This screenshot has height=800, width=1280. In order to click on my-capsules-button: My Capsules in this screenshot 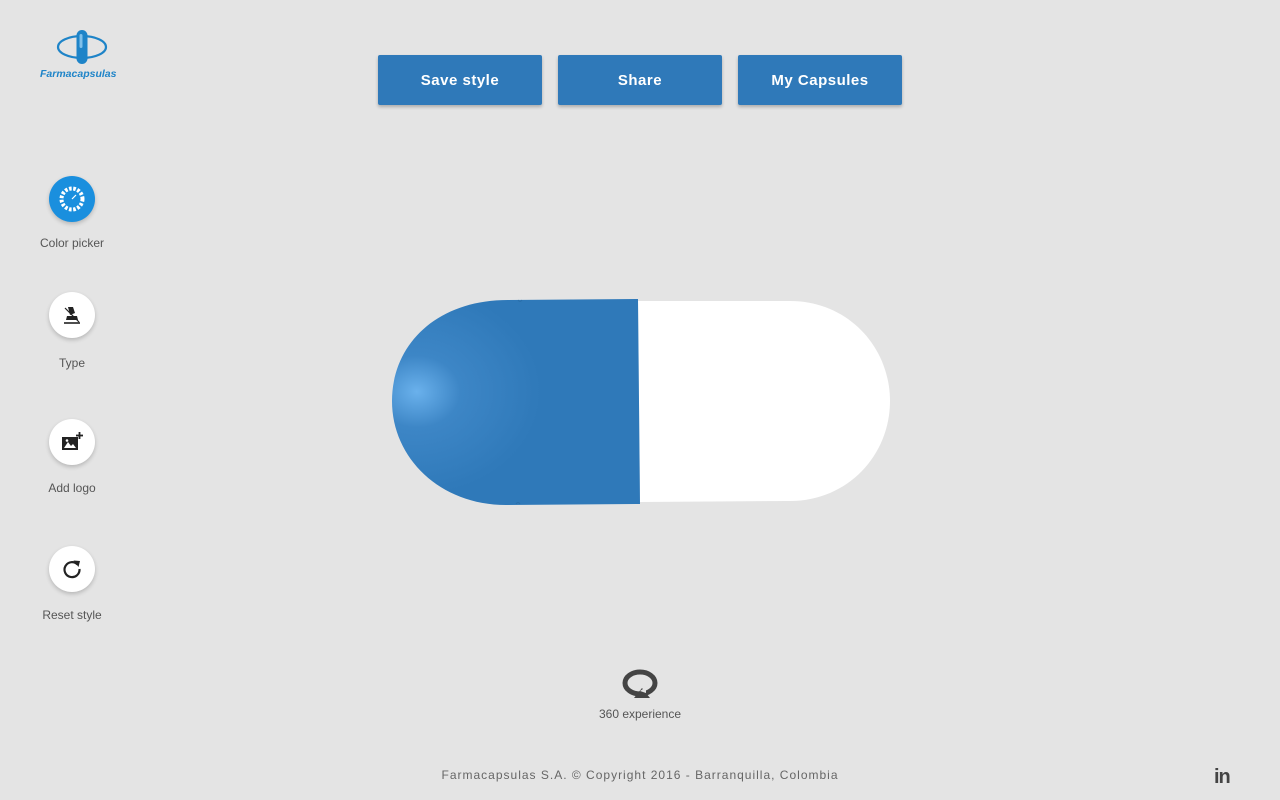, I will do `click(820, 80)`.